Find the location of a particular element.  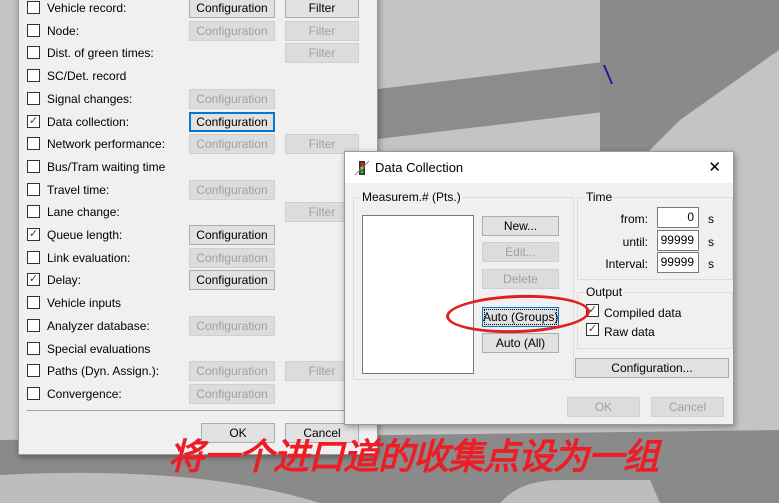

evaluation-row: Special evaluations is located at coordinates (197, 349).